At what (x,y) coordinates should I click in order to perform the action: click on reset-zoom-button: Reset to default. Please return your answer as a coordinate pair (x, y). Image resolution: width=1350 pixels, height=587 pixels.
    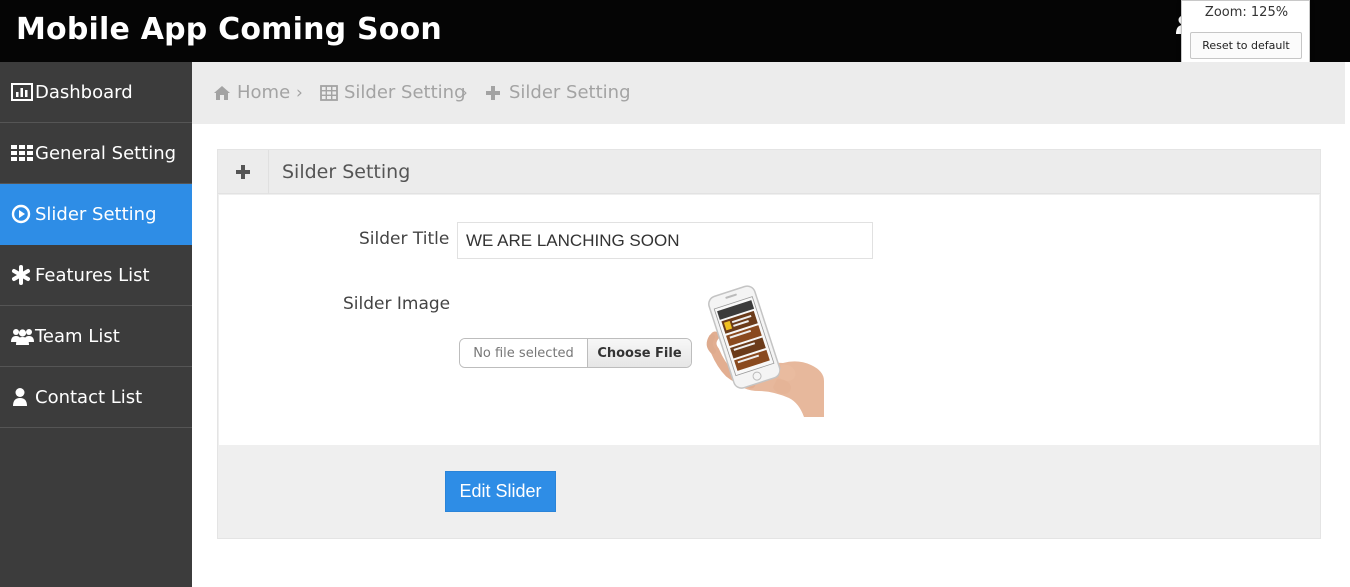
    Looking at the image, I should click on (1246, 45).